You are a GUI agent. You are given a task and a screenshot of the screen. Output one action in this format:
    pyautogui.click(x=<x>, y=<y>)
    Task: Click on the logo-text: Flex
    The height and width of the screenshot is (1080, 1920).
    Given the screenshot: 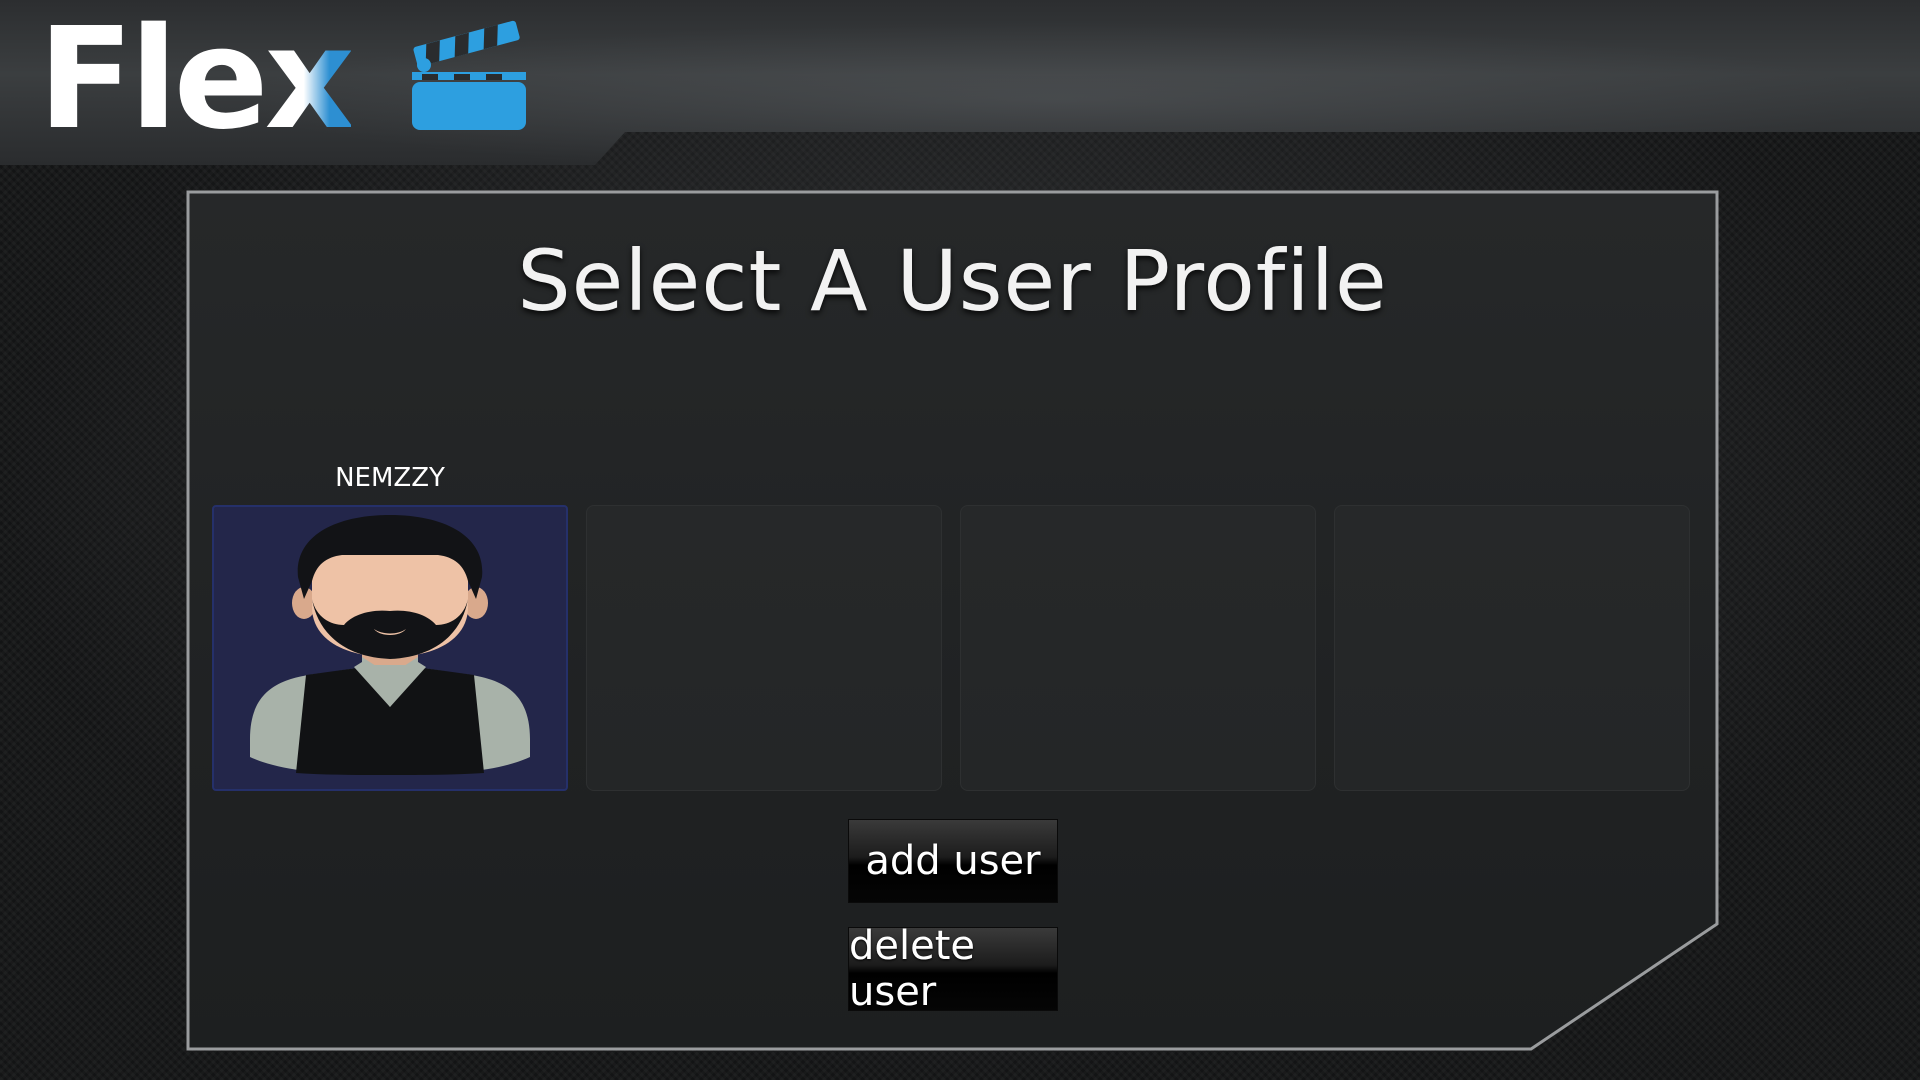 What is the action you would take?
    pyautogui.click(x=196, y=80)
    